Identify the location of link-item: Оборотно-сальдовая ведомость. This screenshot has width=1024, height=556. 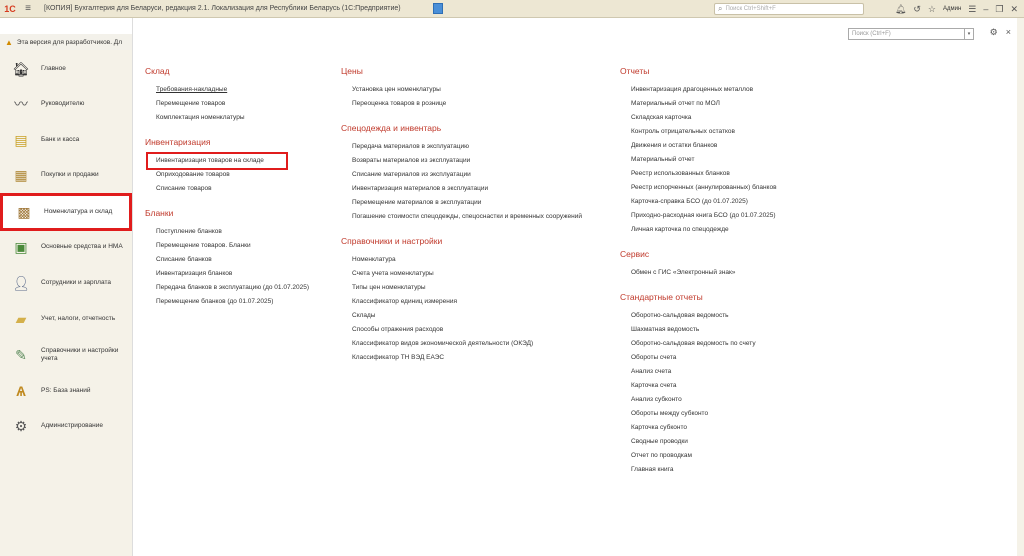
(698, 316).